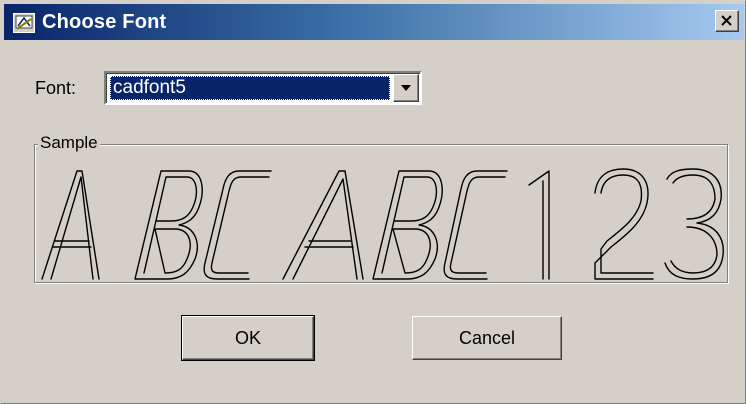 The height and width of the screenshot is (404, 746). What do you see at coordinates (407, 225) in the screenshot?
I see `glyph-b2` at bounding box center [407, 225].